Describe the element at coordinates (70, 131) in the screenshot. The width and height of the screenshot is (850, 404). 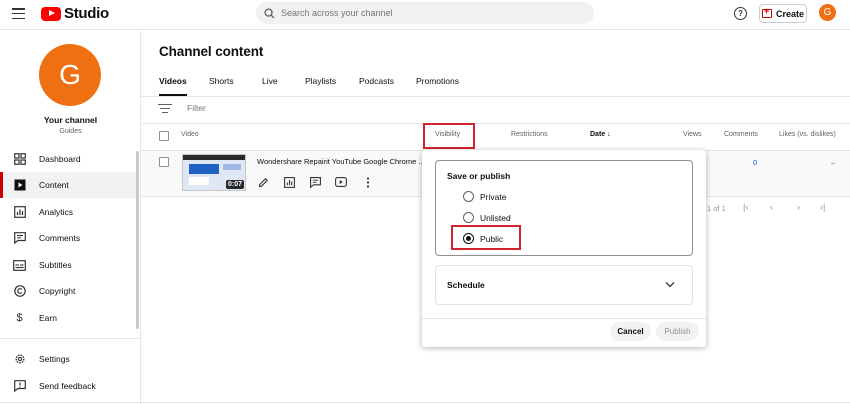
I see `channel-handle: Guides` at that location.